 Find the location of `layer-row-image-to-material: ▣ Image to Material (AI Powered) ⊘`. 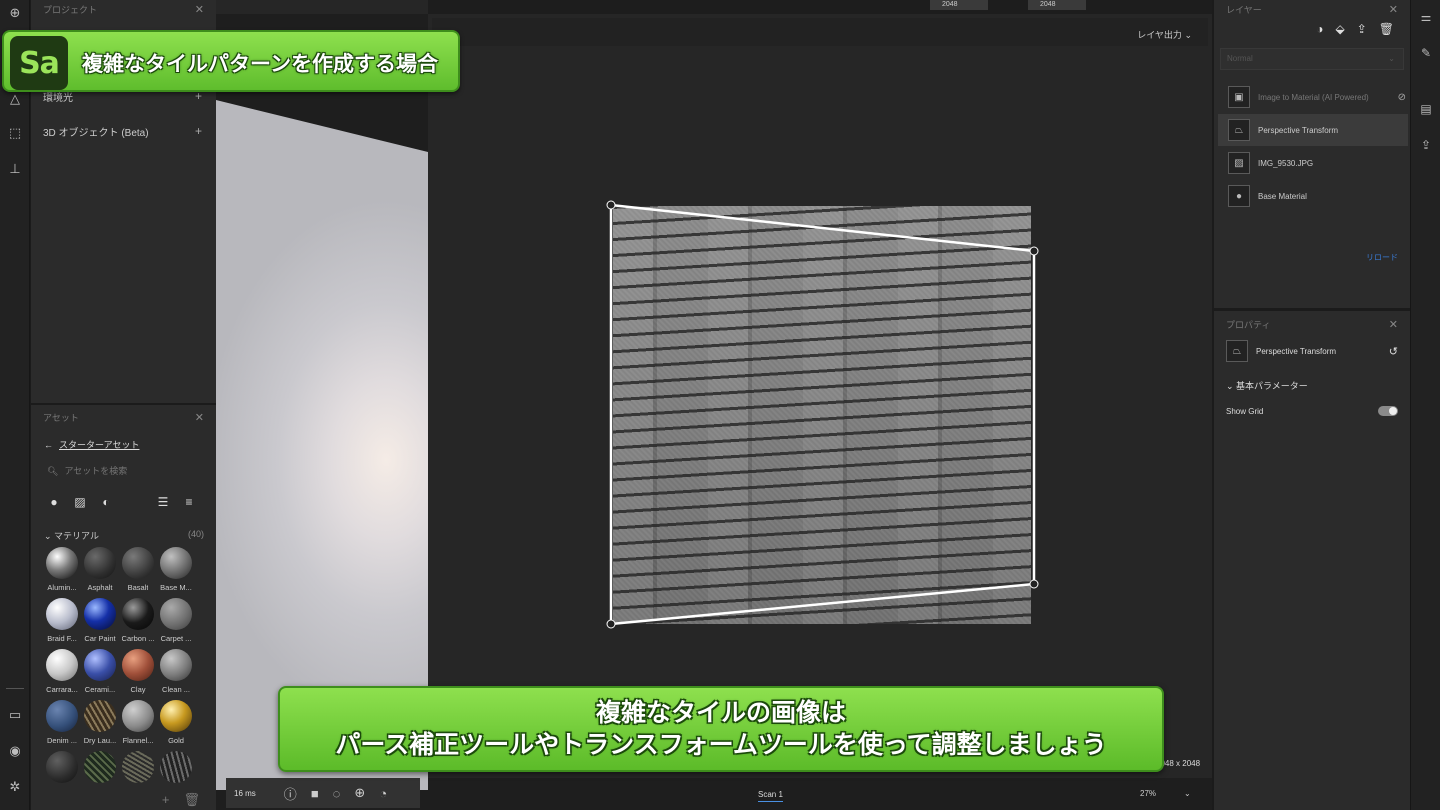

layer-row-image-to-material: ▣ Image to Material (AI Powered) ⊘ is located at coordinates (1313, 97).